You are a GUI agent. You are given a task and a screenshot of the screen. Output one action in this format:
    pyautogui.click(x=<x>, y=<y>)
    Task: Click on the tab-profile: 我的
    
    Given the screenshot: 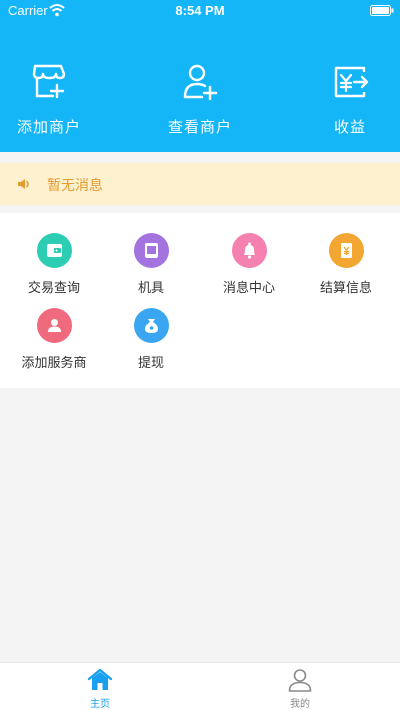 What is the action you would take?
    pyautogui.click(x=300, y=688)
    